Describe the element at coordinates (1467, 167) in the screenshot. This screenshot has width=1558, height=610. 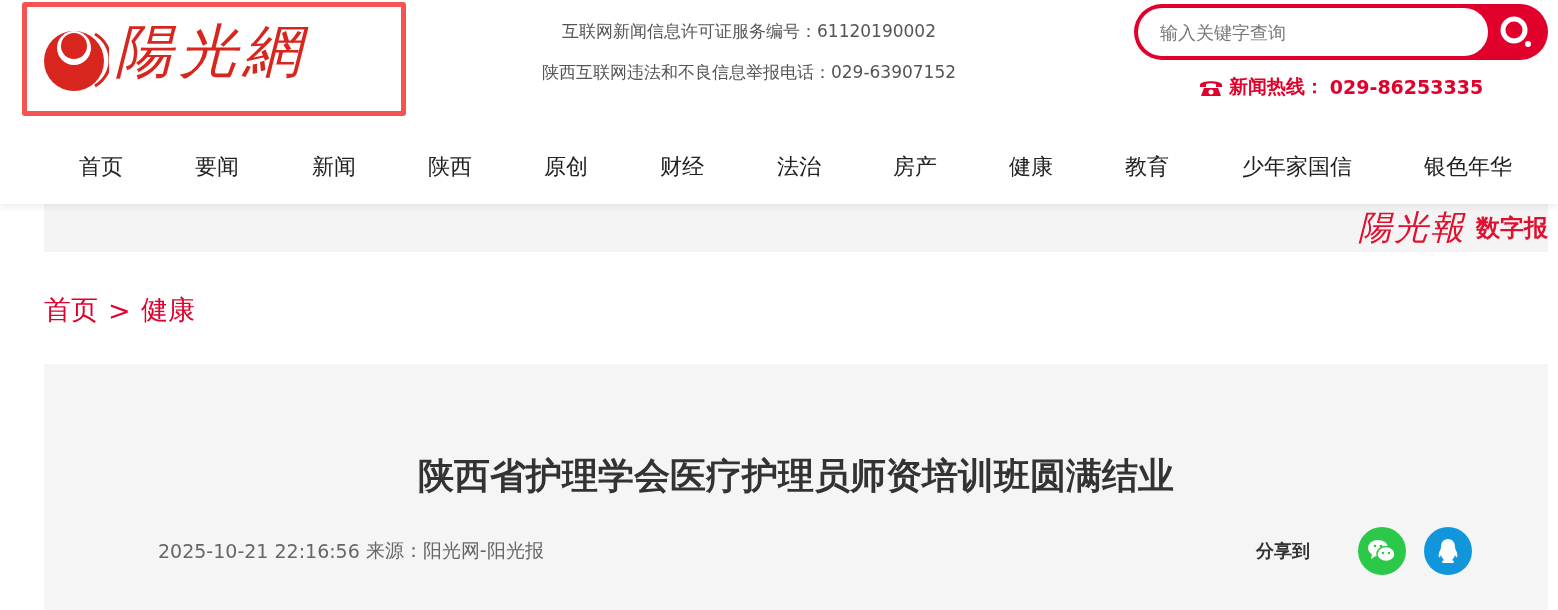
I see `nav-link: 银色年华` at that location.